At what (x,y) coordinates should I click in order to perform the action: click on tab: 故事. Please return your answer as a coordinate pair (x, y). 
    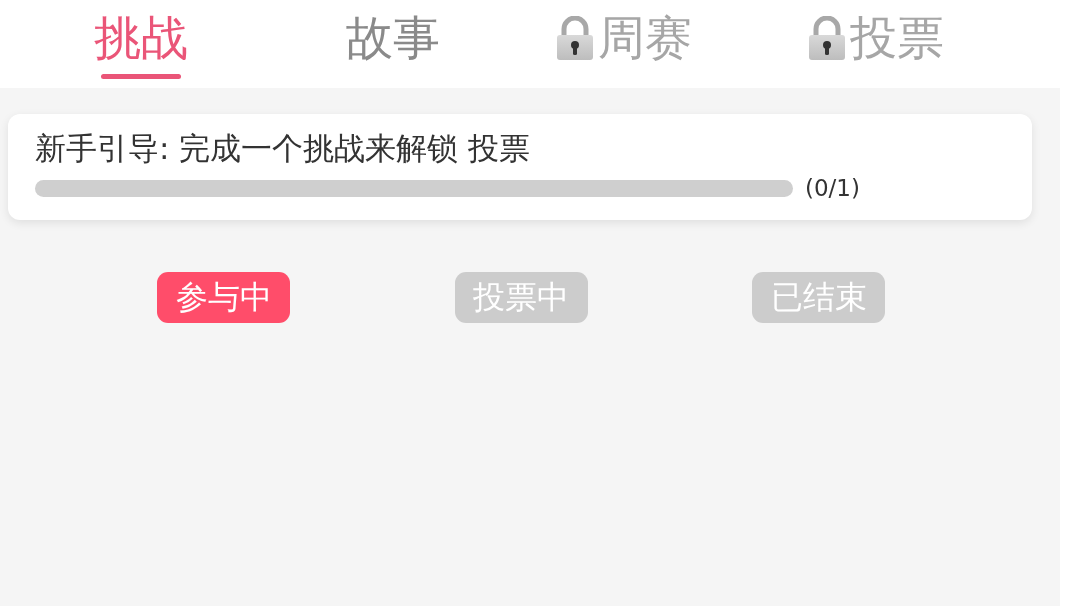
    Looking at the image, I should click on (393, 38).